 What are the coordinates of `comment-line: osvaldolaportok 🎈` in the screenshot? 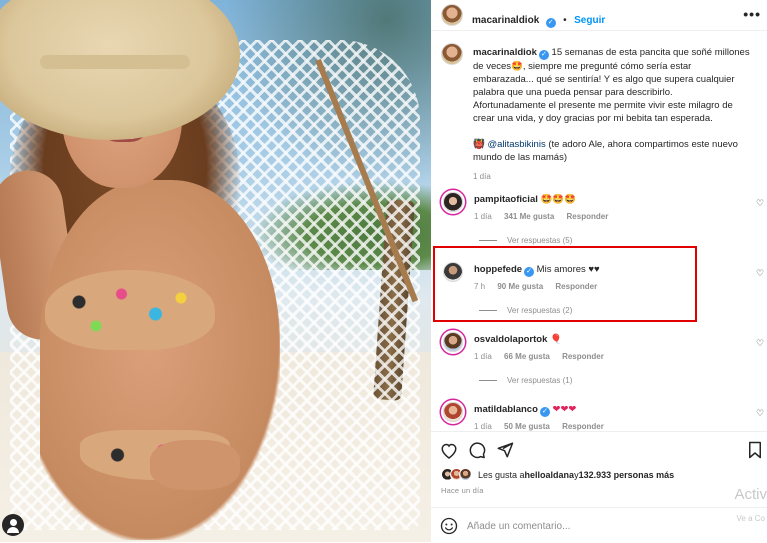 It's located at (518, 339).